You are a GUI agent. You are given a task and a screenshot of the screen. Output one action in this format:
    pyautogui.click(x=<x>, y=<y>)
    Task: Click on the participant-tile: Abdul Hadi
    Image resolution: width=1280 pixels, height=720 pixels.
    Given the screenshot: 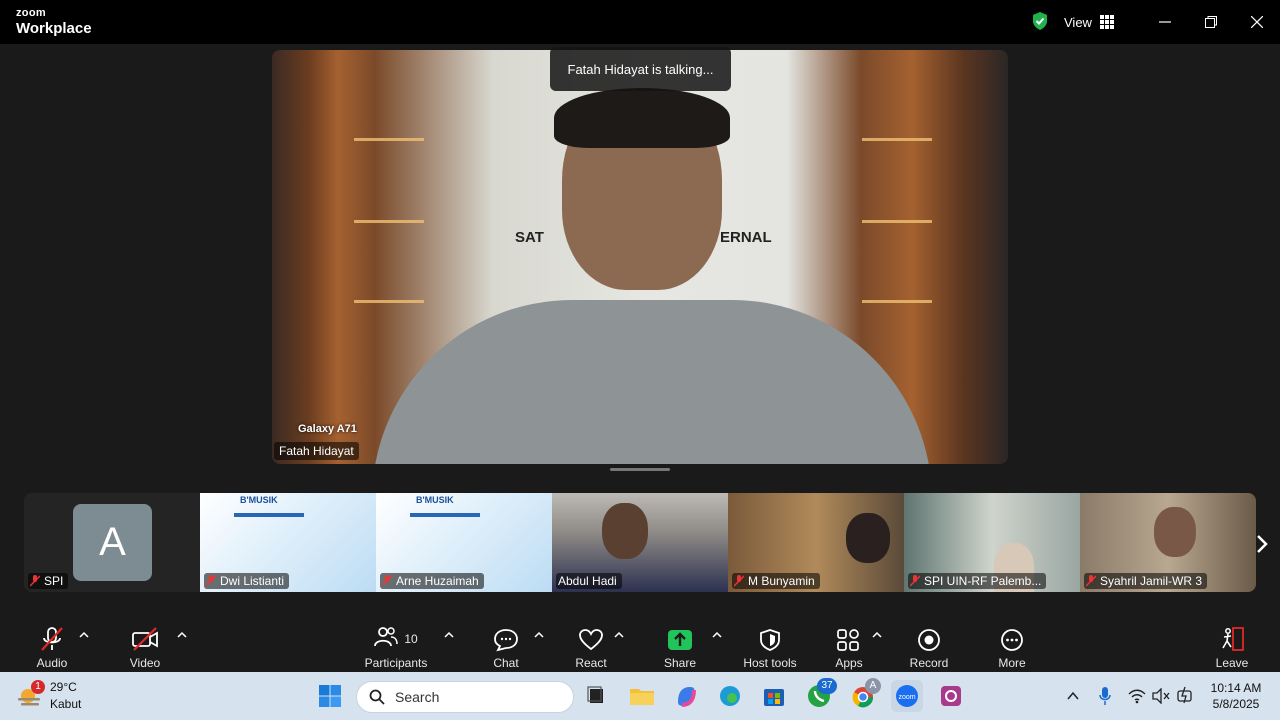 What is the action you would take?
    pyautogui.click(x=640, y=542)
    